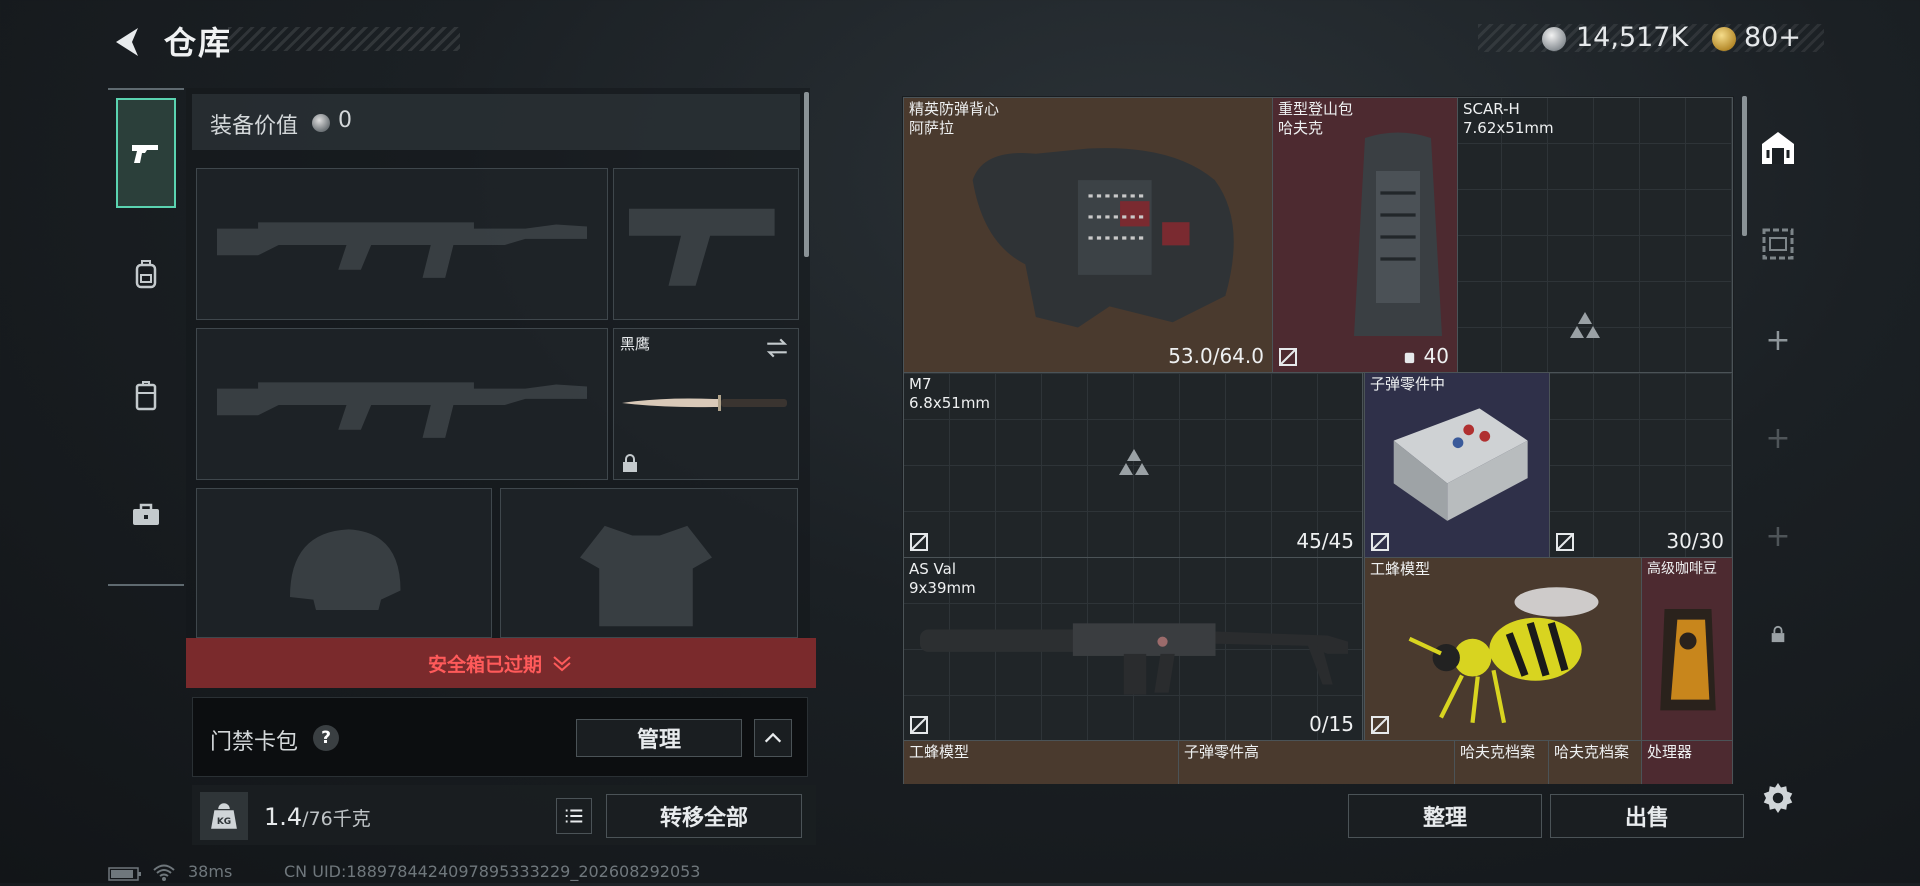 Image resolution: width=1920 pixels, height=886 pixels. Describe the element at coordinates (283, 817) in the screenshot. I see `weight-value: 1.4` at that location.